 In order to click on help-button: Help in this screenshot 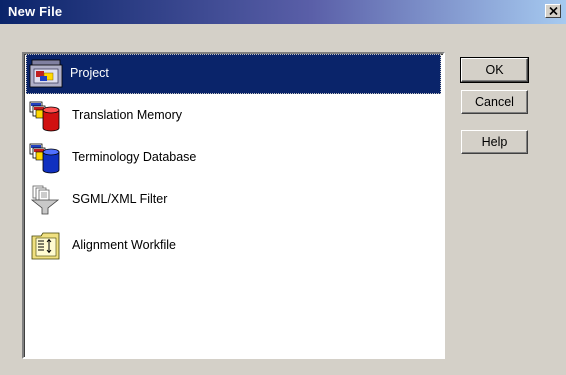, I will do `click(494, 142)`.